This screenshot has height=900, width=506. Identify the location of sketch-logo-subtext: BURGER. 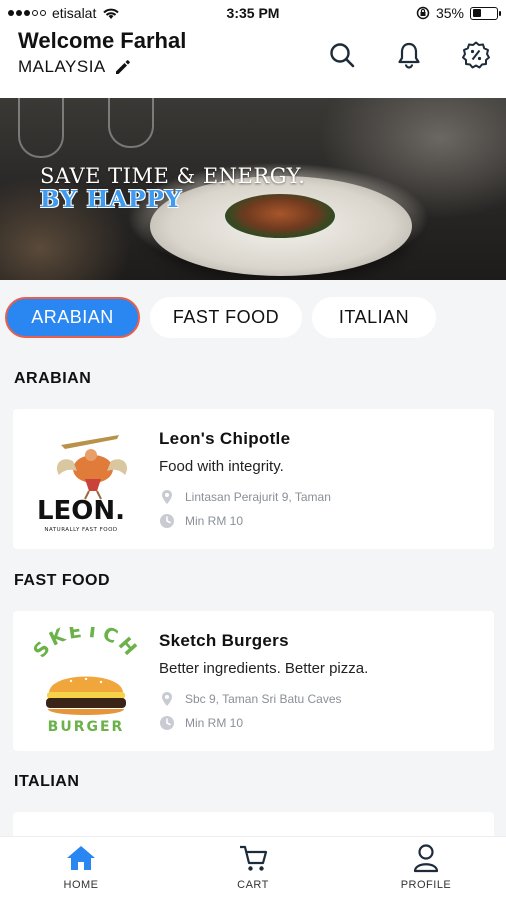
(86, 727).